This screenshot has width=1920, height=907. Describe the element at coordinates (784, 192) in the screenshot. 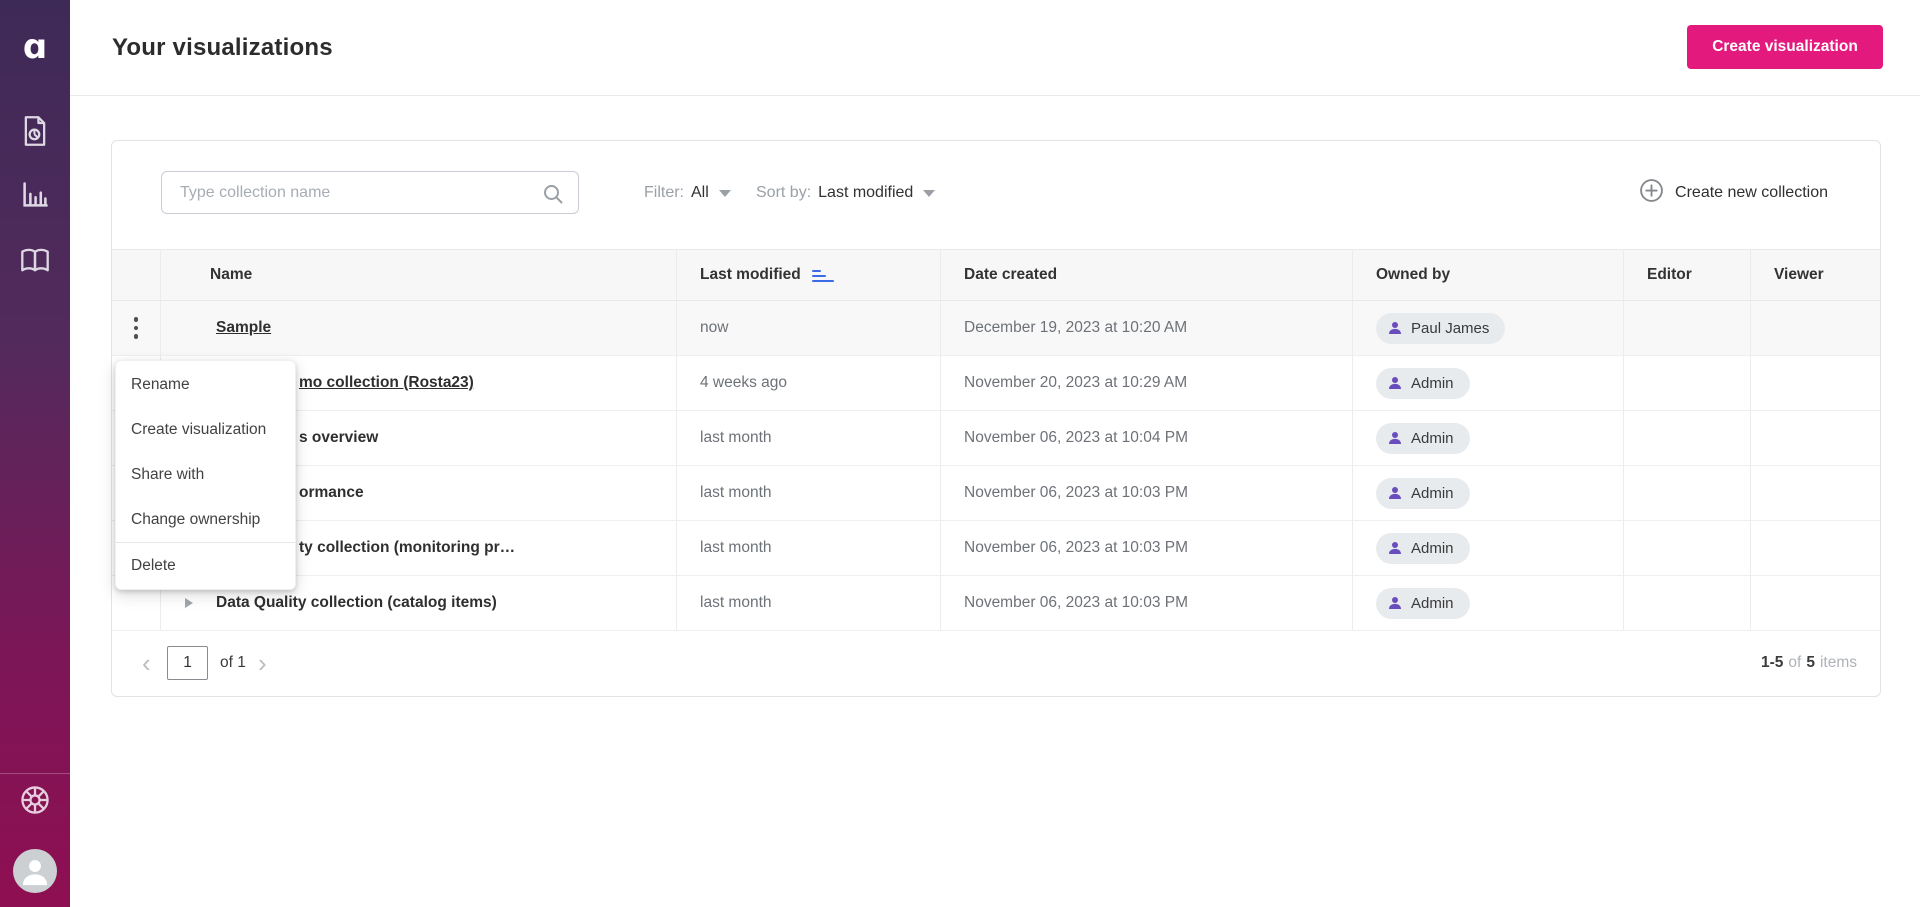

I see `sort-label: Sort by:` at that location.